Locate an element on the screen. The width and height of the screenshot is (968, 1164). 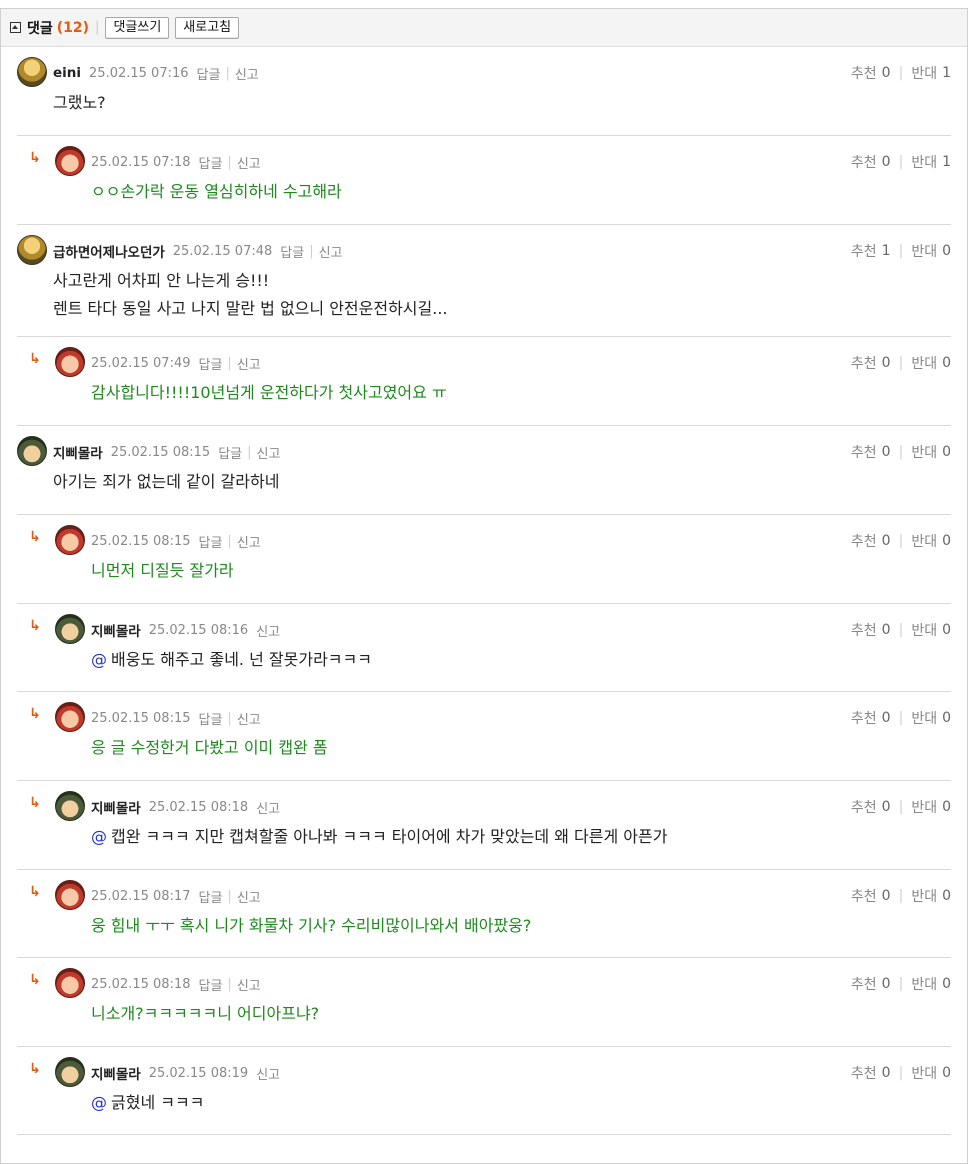
comment-line: 니소개?ㅋㅋㅋㅋㅋ니 어디아프냐? is located at coordinates (205, 1013).